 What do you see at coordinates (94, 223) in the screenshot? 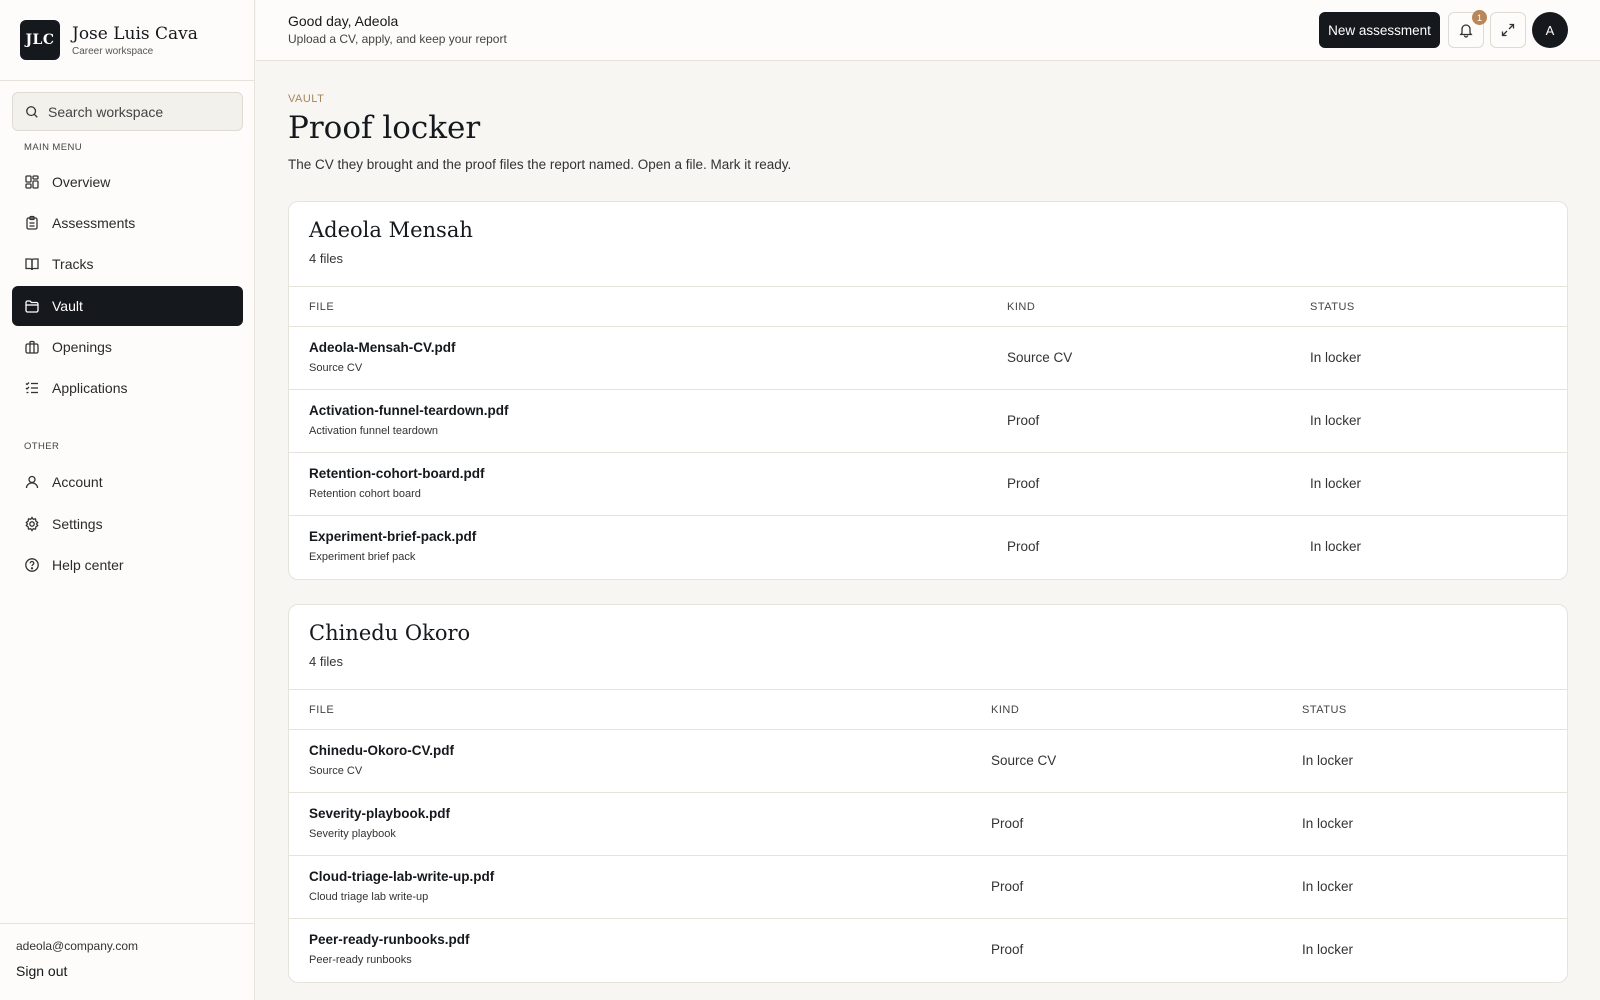
I see `sidebar-item-label: Assessments` at bounding box center [94, 223].